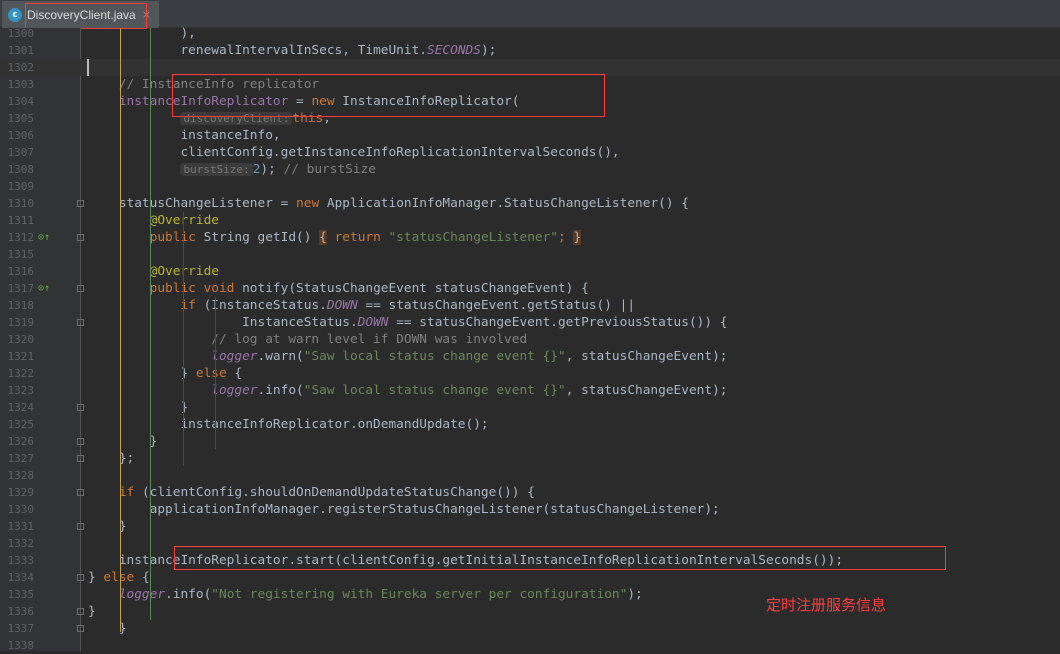  Describe the element at coordinates (21, 135) in the screenshot. I see `line-number: 1306` at that location.